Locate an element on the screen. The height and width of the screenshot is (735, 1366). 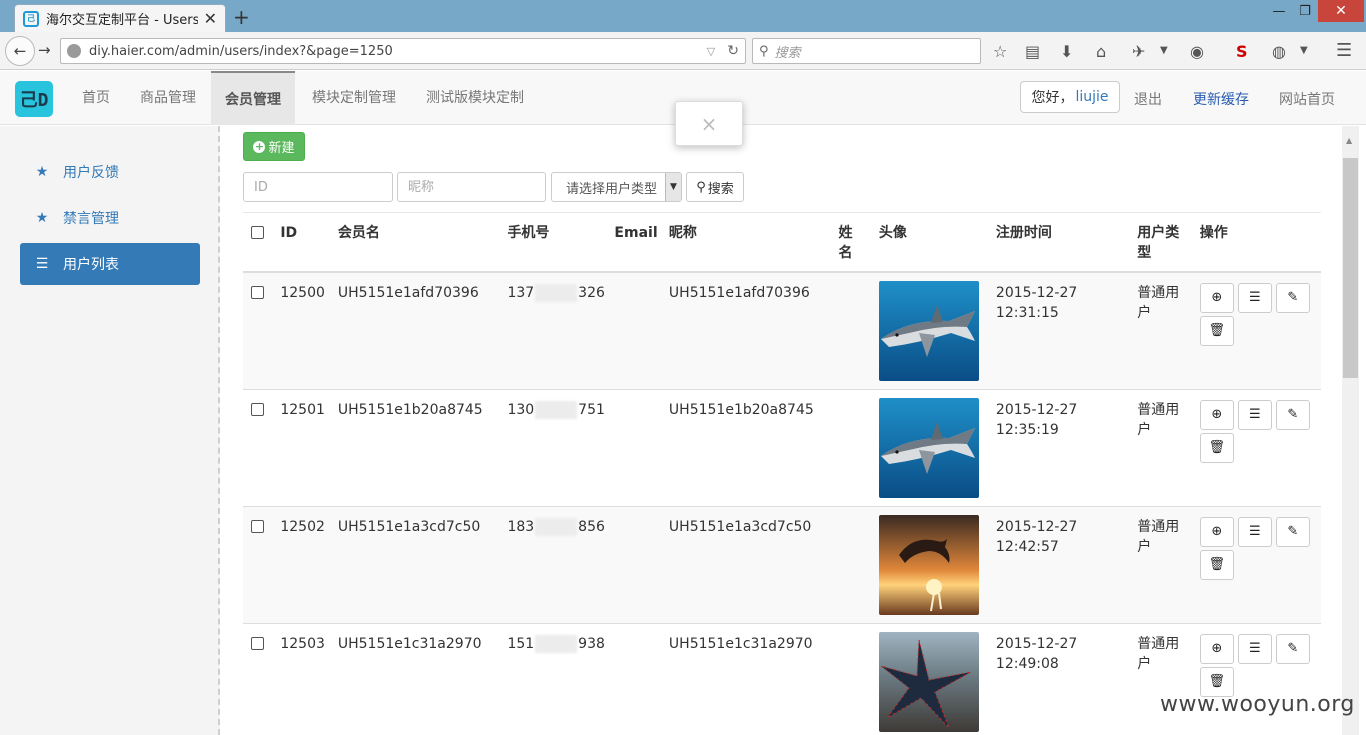
cell-email is located at coordinates (641, 678).